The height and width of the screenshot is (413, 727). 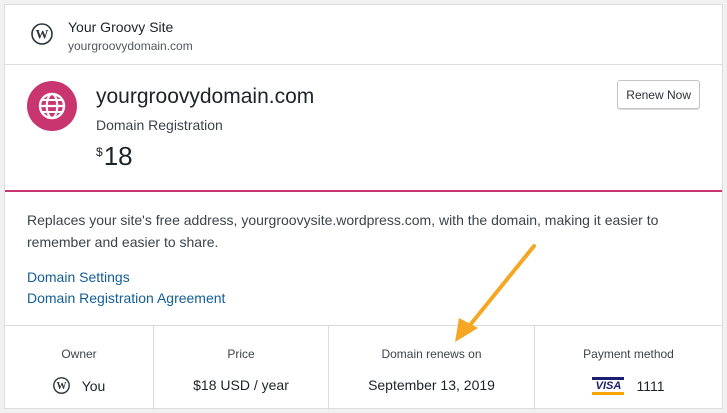 What do you see at coordinates (205, 96) in the screenshot?
I see `domain-name: yourgroovydomain.com` at bounding box center [205, 96].